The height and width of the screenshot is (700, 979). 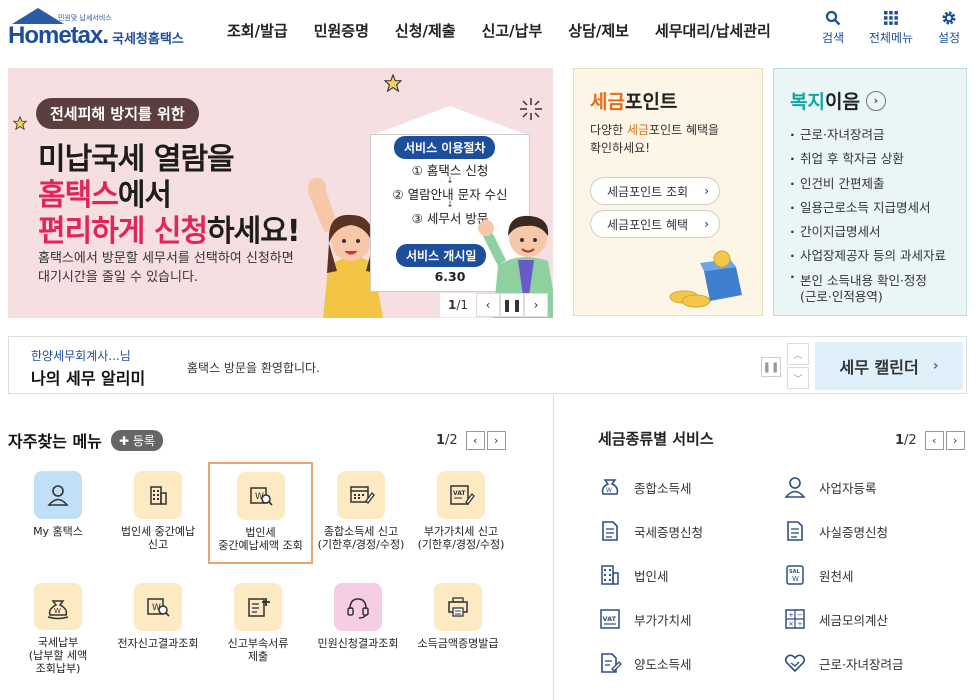 What do you see at coordinates (798, 378) in the screenshot?
I see `notifier-down-button: ﹀` at bounding box center [798, 378].